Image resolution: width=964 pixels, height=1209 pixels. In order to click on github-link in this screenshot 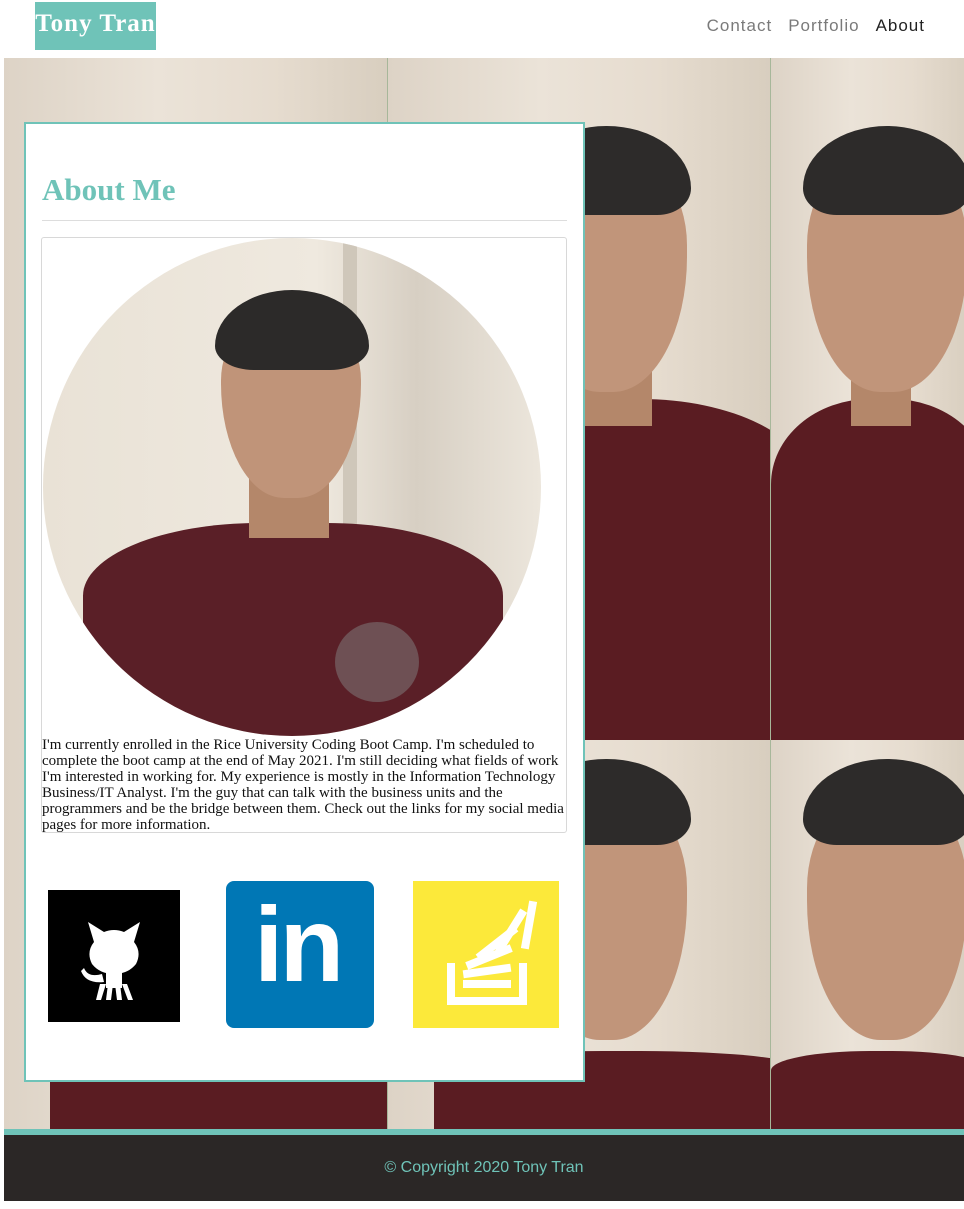, I will do `click(114, 956)`.